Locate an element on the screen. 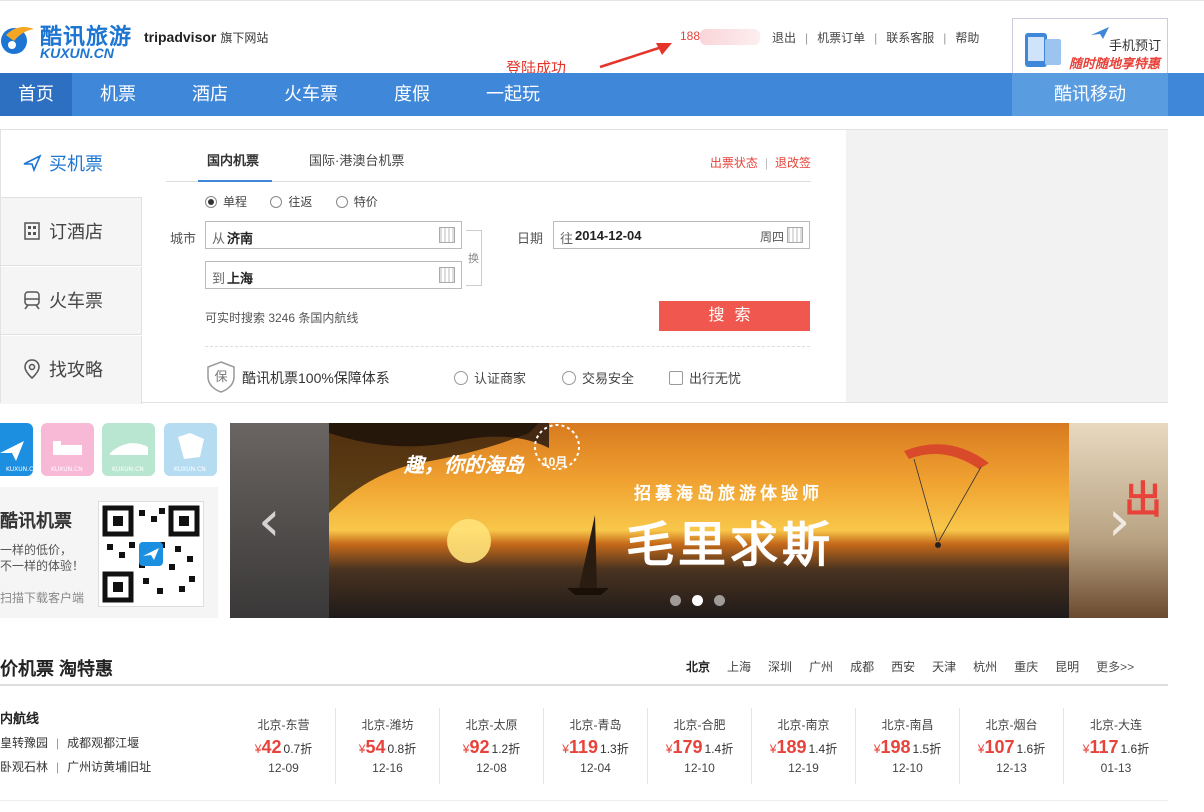  to-prefix: 到 is located at coordinates (219, 278).